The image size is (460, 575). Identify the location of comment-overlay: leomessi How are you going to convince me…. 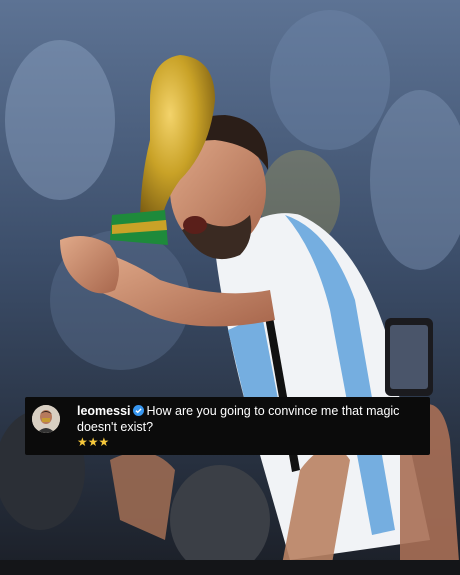
(227, 426).